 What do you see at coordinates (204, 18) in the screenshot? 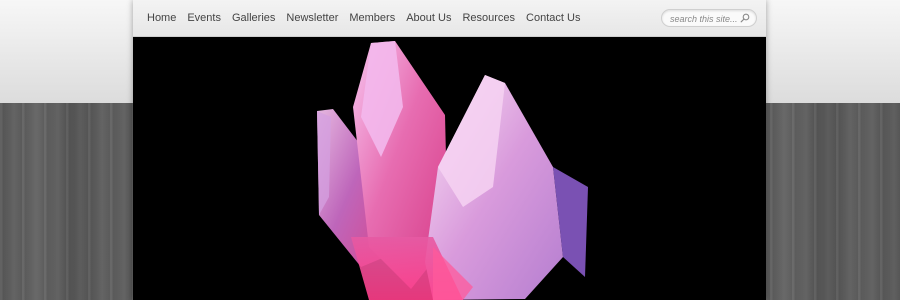
I see `nav-item-events: Events` at bounding box center [204, 18].